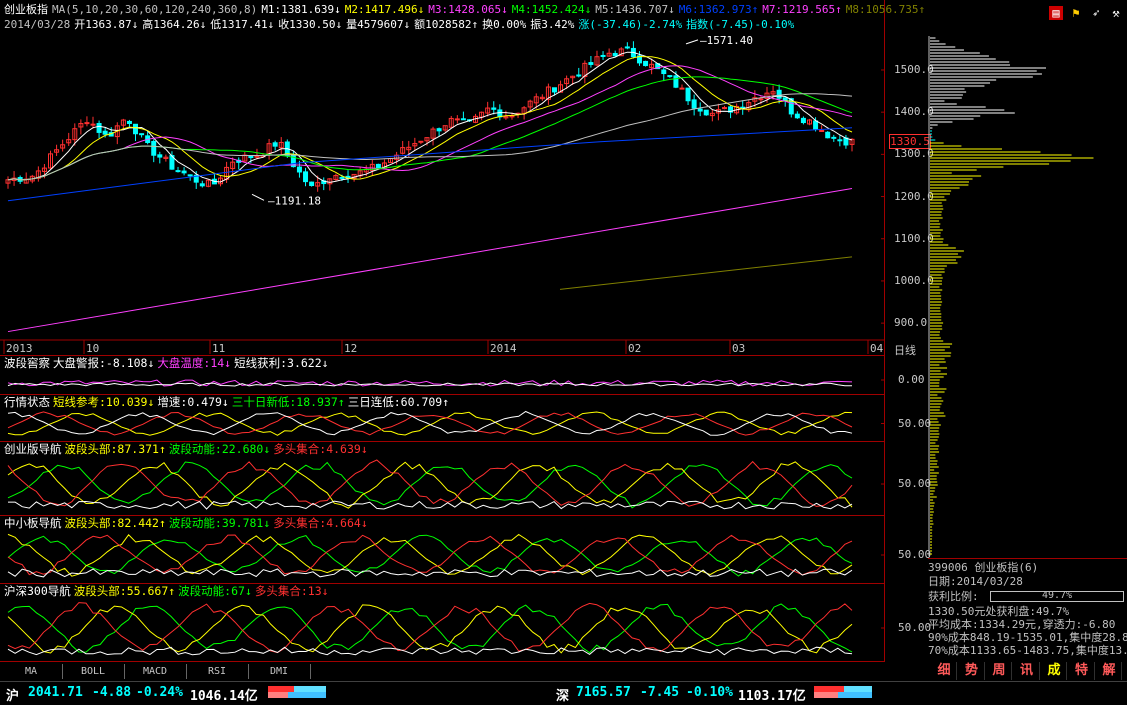 Image resolution: width=1127 pixels, height=705 pixels. What do you see at coordinates (224, 696) in the screenshot?
I see `sh-volume: 1046.14亿` at bounding box center [224, 696].